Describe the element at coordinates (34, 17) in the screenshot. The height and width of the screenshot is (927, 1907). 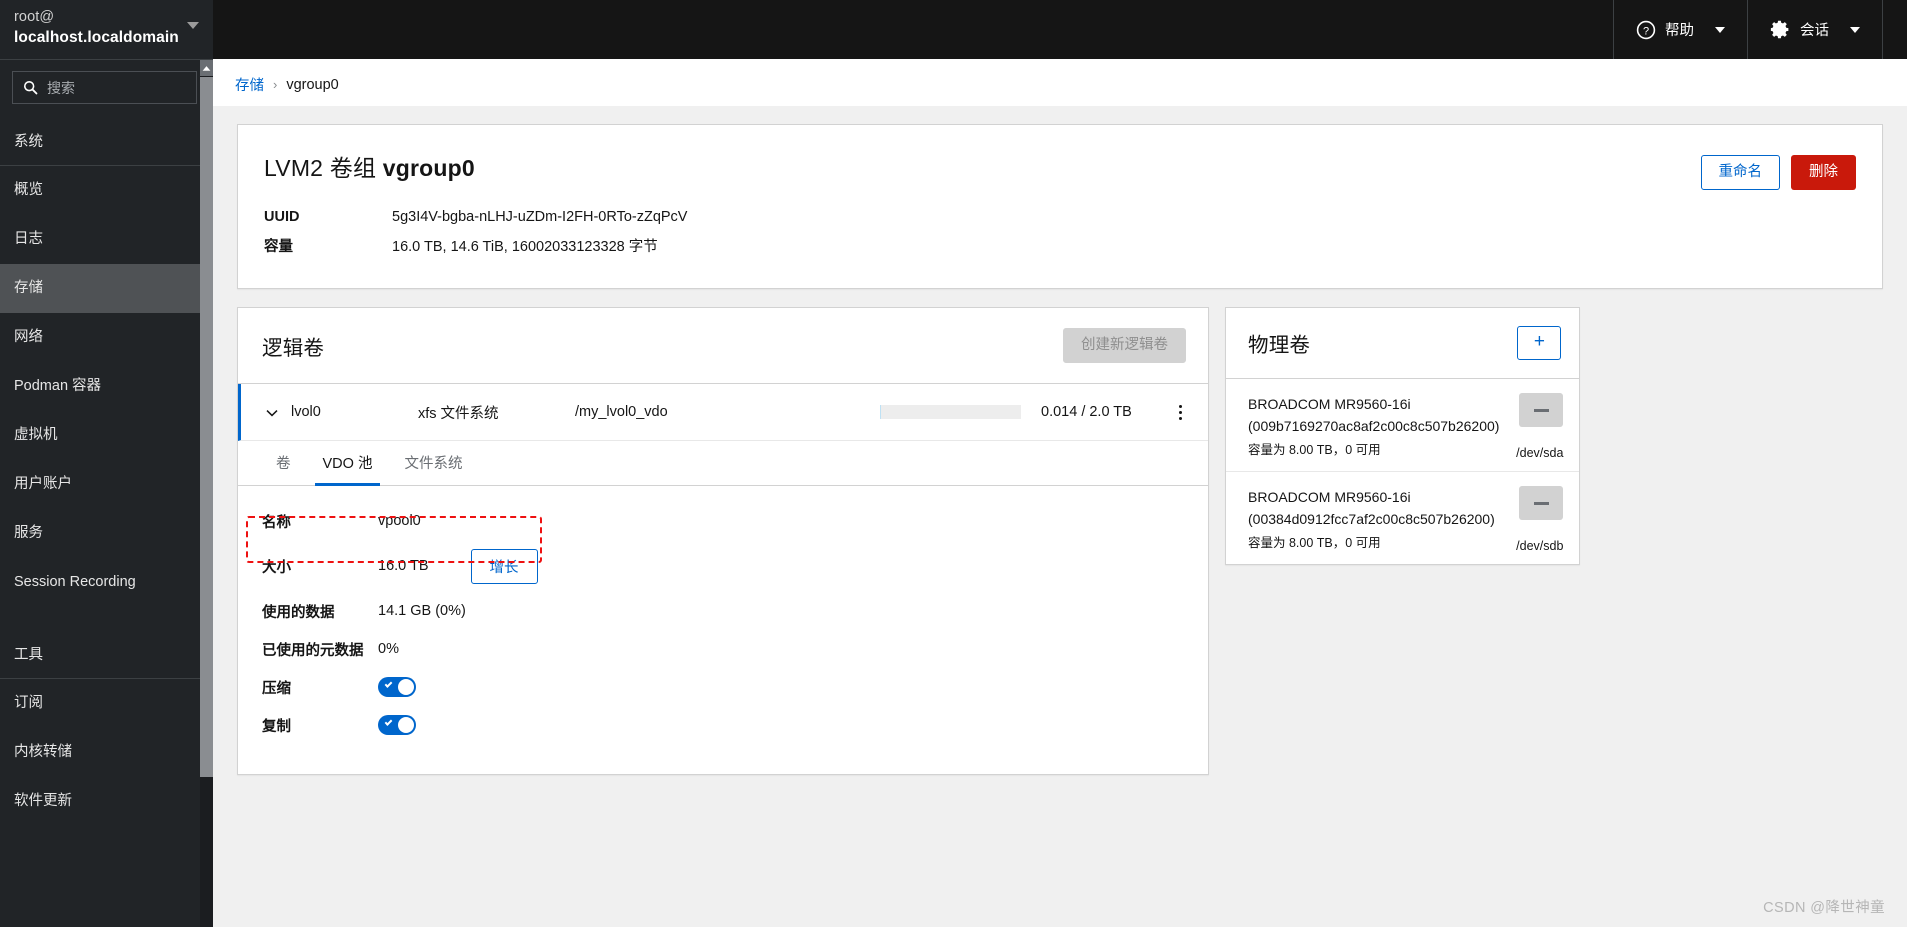
I see `host-user: root@` at that location.